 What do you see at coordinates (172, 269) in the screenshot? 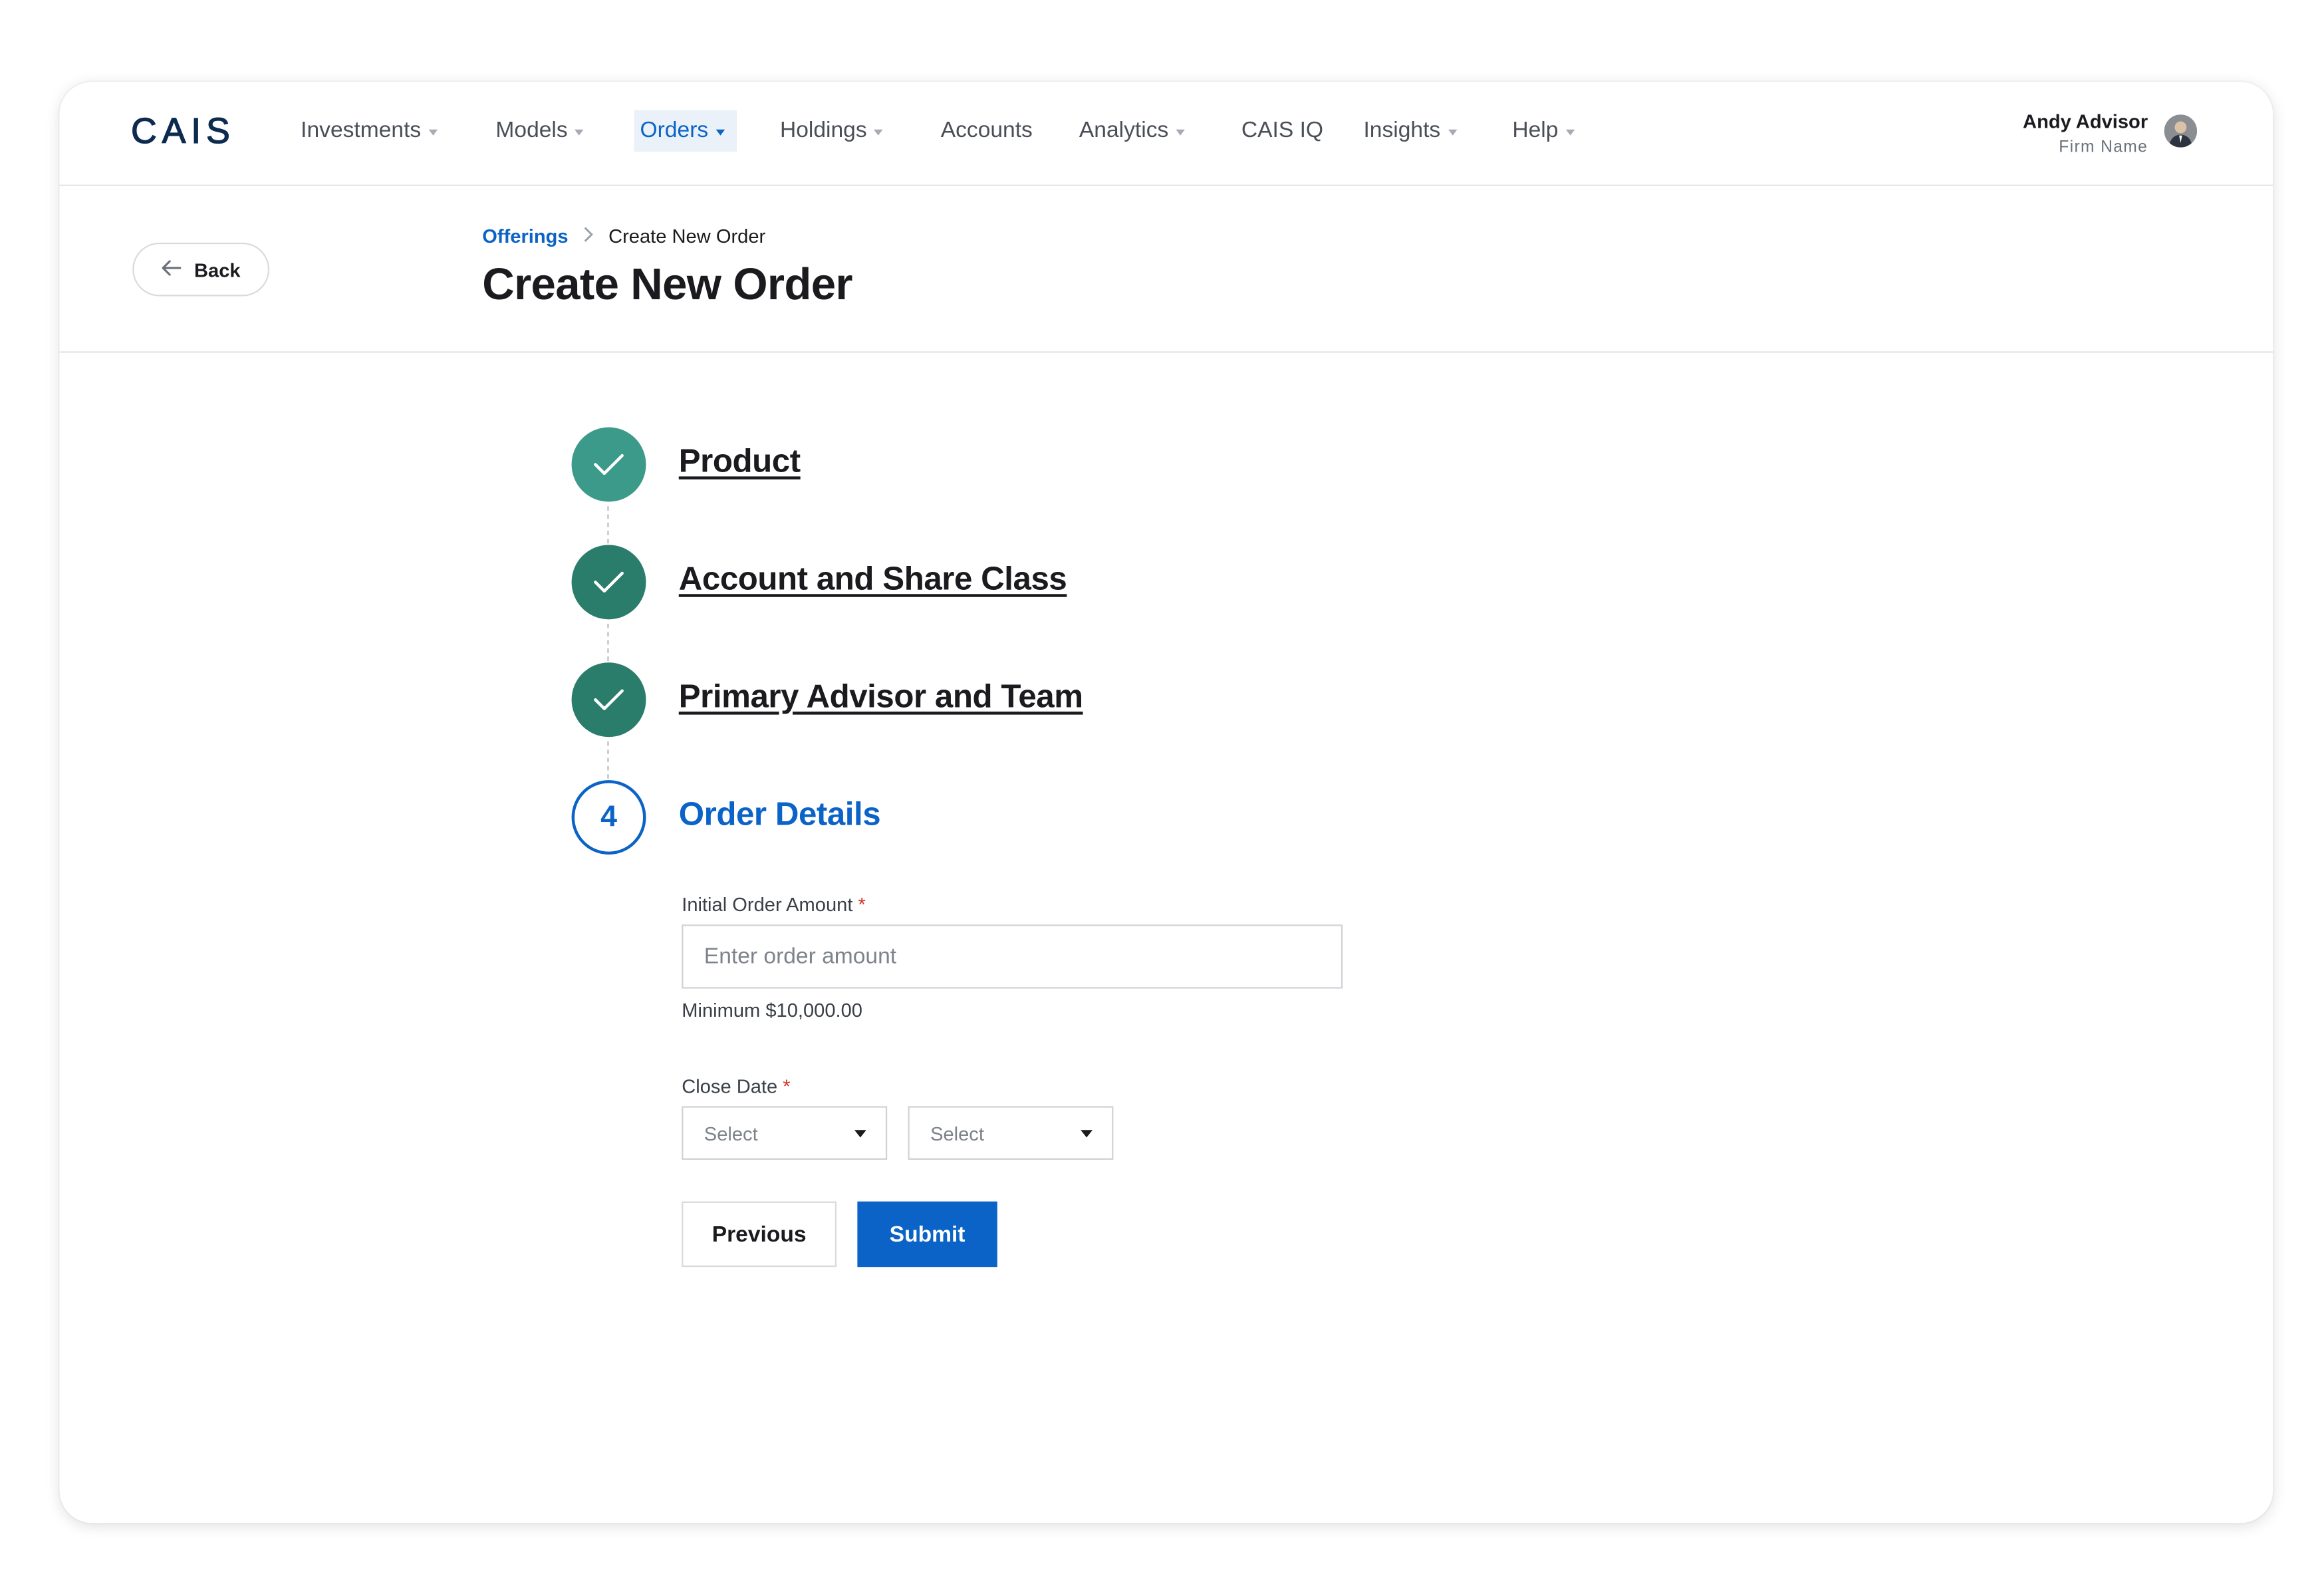
I see `arrow-left-icon` at bounding box center [172, 269].